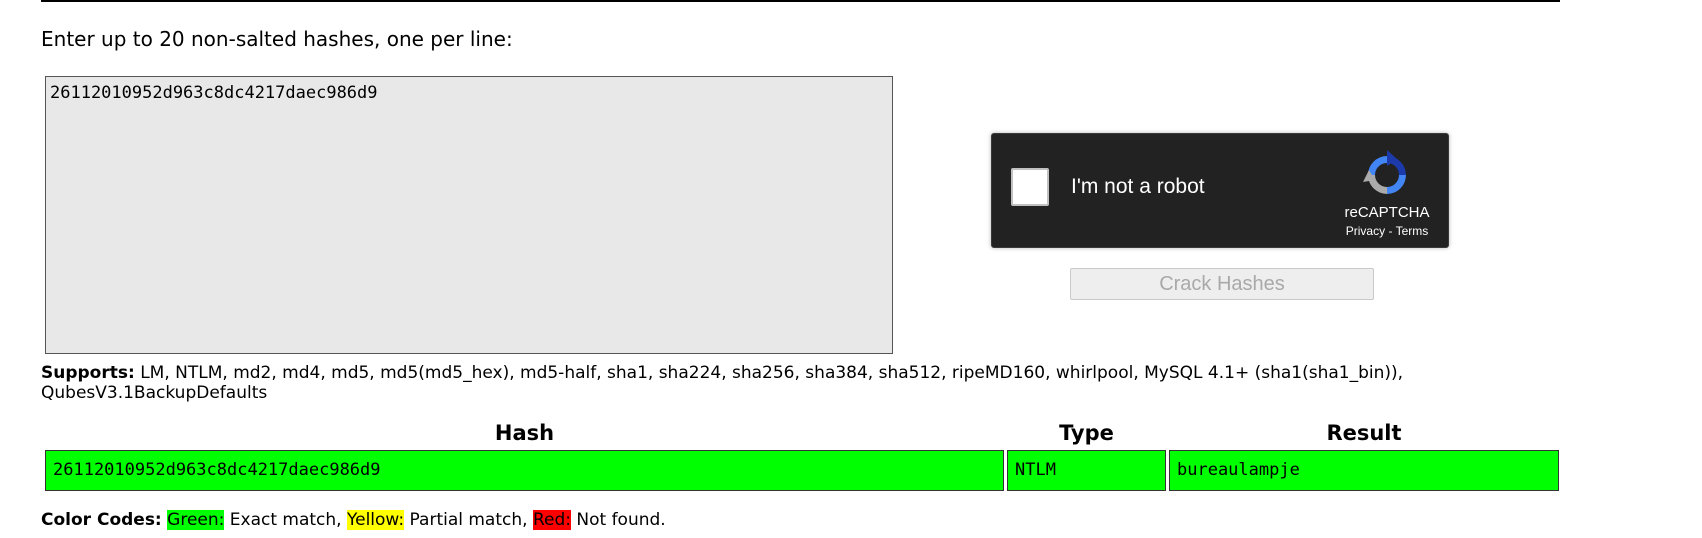  Describe the element at coordinates (1030, 187) in the screenshot. I see `recaptcha-checkbox` at that location.